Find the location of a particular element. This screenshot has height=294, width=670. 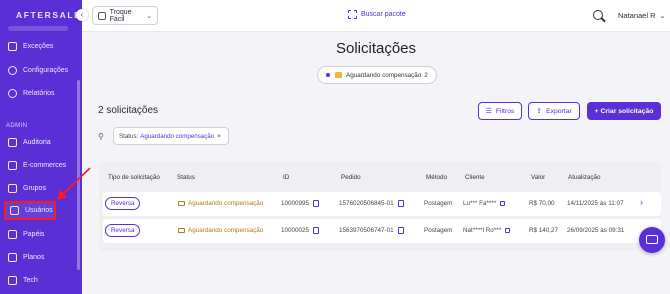

id-cell: 10000025 is located at coordinates (300, 231).